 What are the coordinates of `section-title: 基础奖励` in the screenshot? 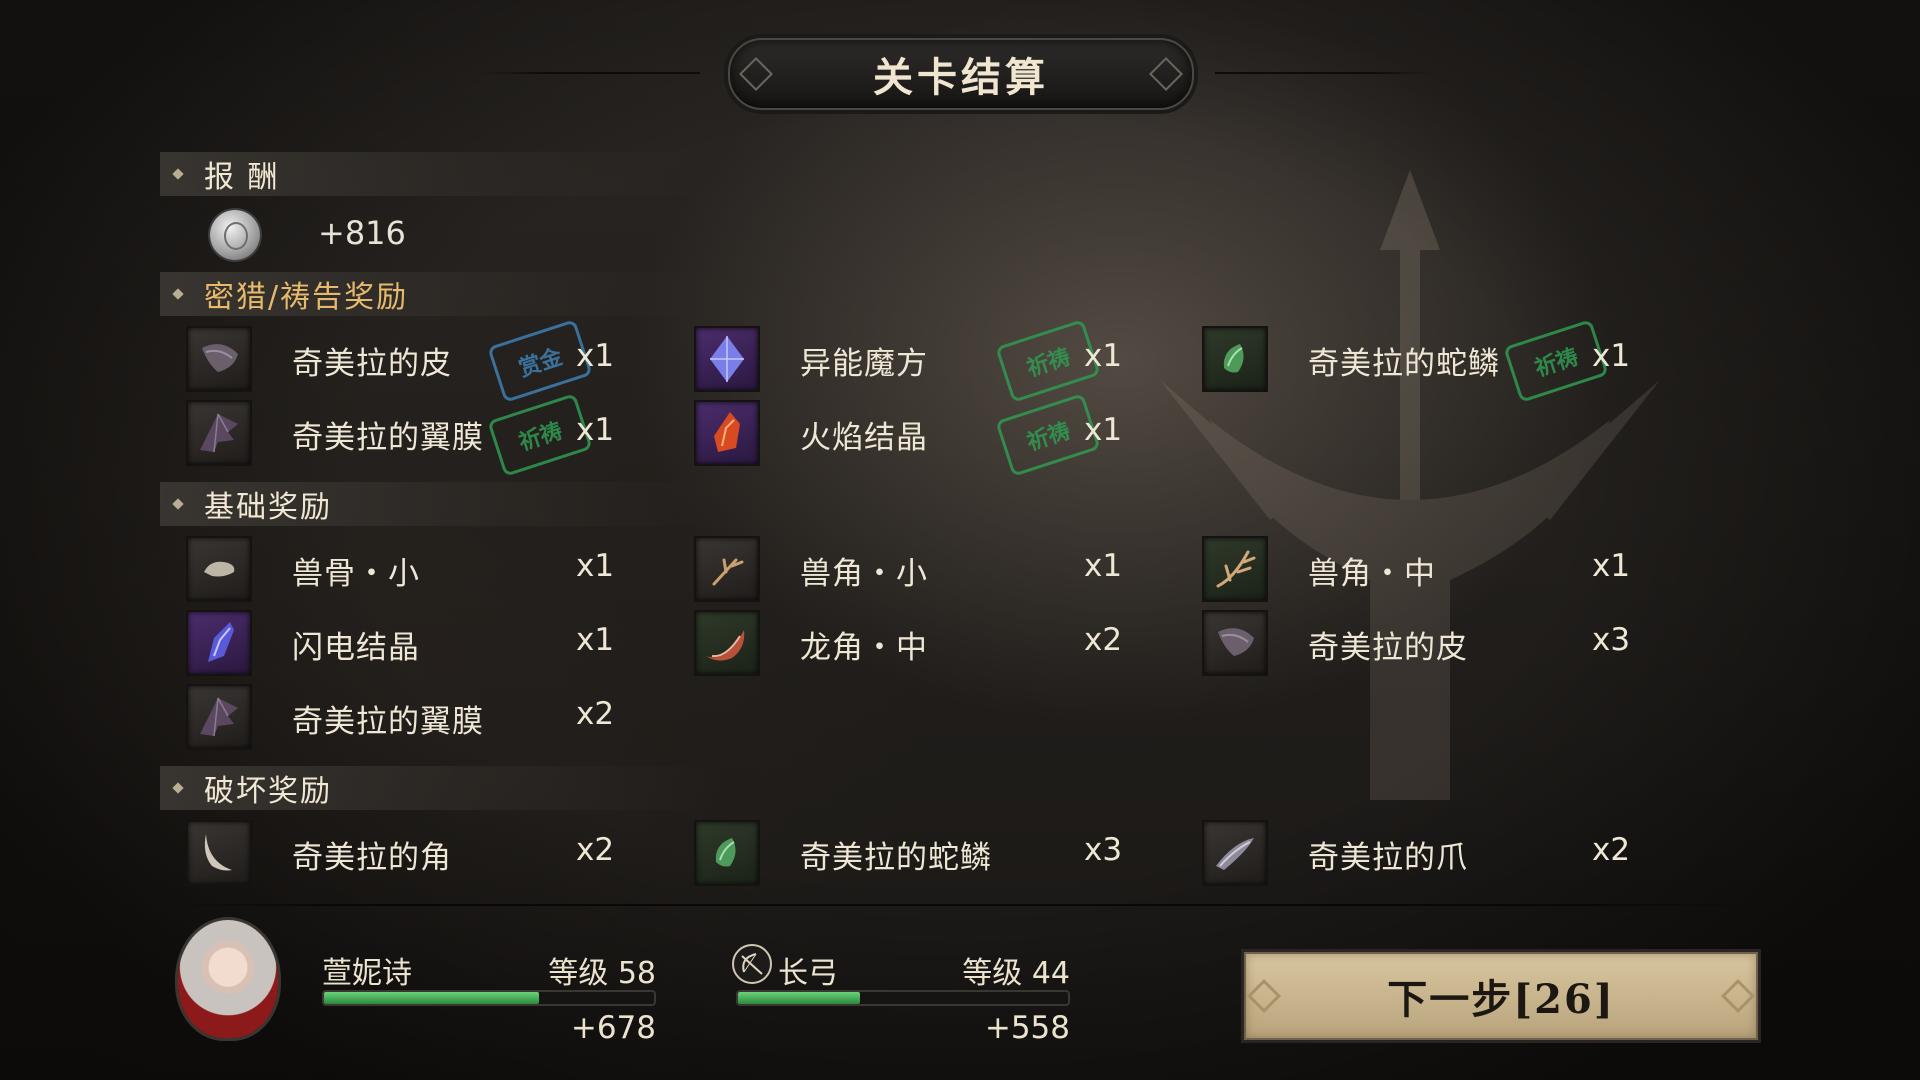 It's located at (268, 507).